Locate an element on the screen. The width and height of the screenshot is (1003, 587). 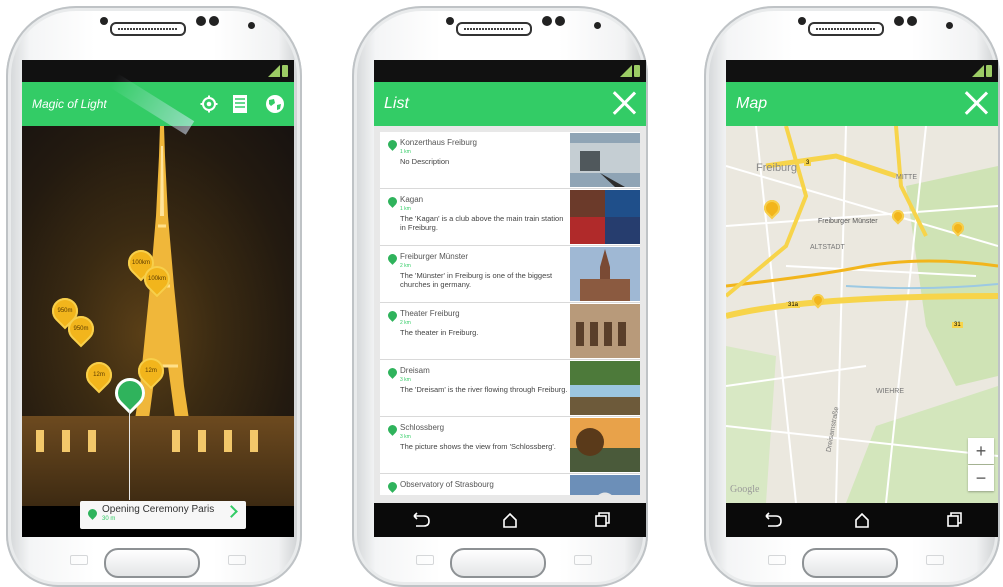
marker-line is located at coordinates (129, 455).